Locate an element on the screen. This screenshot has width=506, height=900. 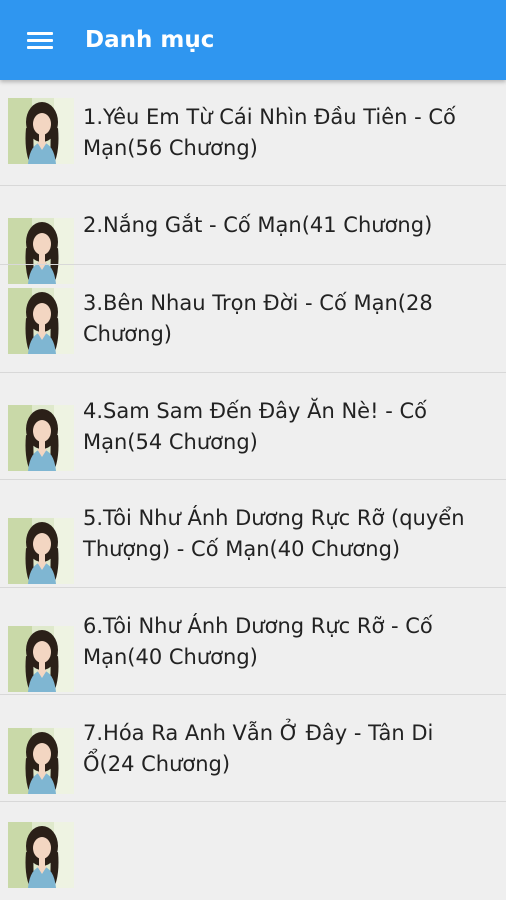
story-title-line: Ổ(24 Chương) is located at coordinates (157, 764).